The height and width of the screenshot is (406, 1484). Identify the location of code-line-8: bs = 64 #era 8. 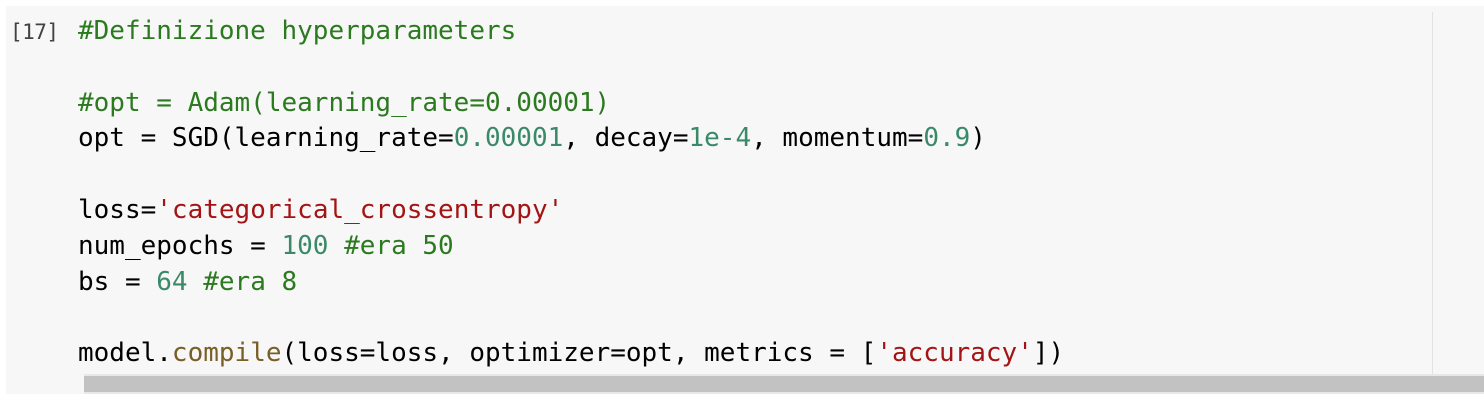
(753, 283).